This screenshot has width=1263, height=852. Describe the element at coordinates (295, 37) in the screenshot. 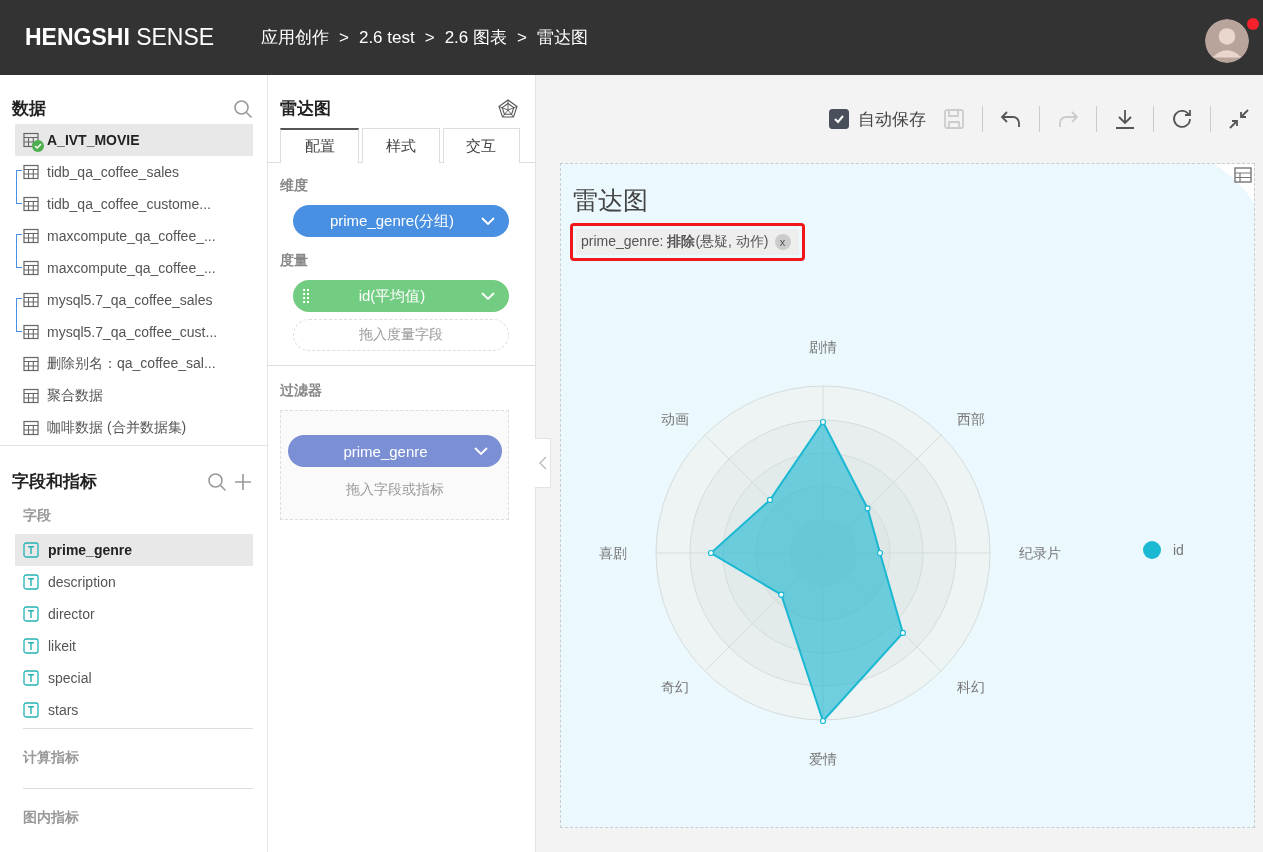

I see `breadcrumb-link: 应用创作` at that location.